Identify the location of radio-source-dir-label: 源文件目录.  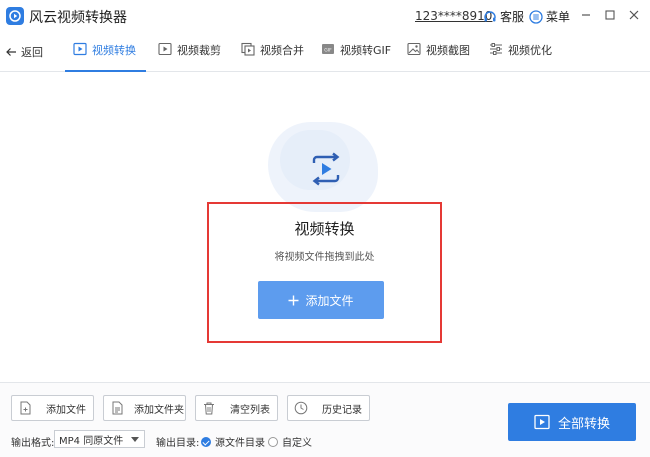
(240, 443).